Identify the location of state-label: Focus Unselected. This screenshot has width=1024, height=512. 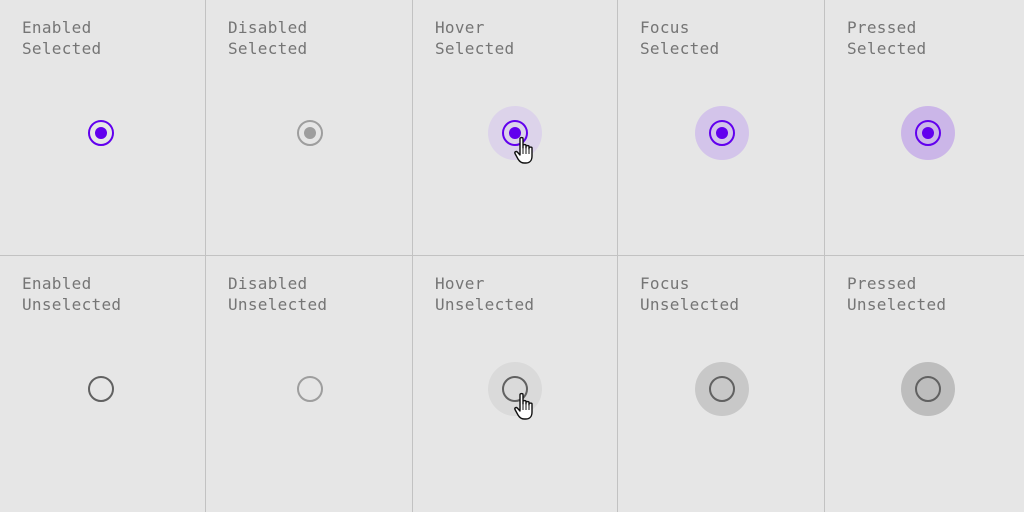
(689, 294).